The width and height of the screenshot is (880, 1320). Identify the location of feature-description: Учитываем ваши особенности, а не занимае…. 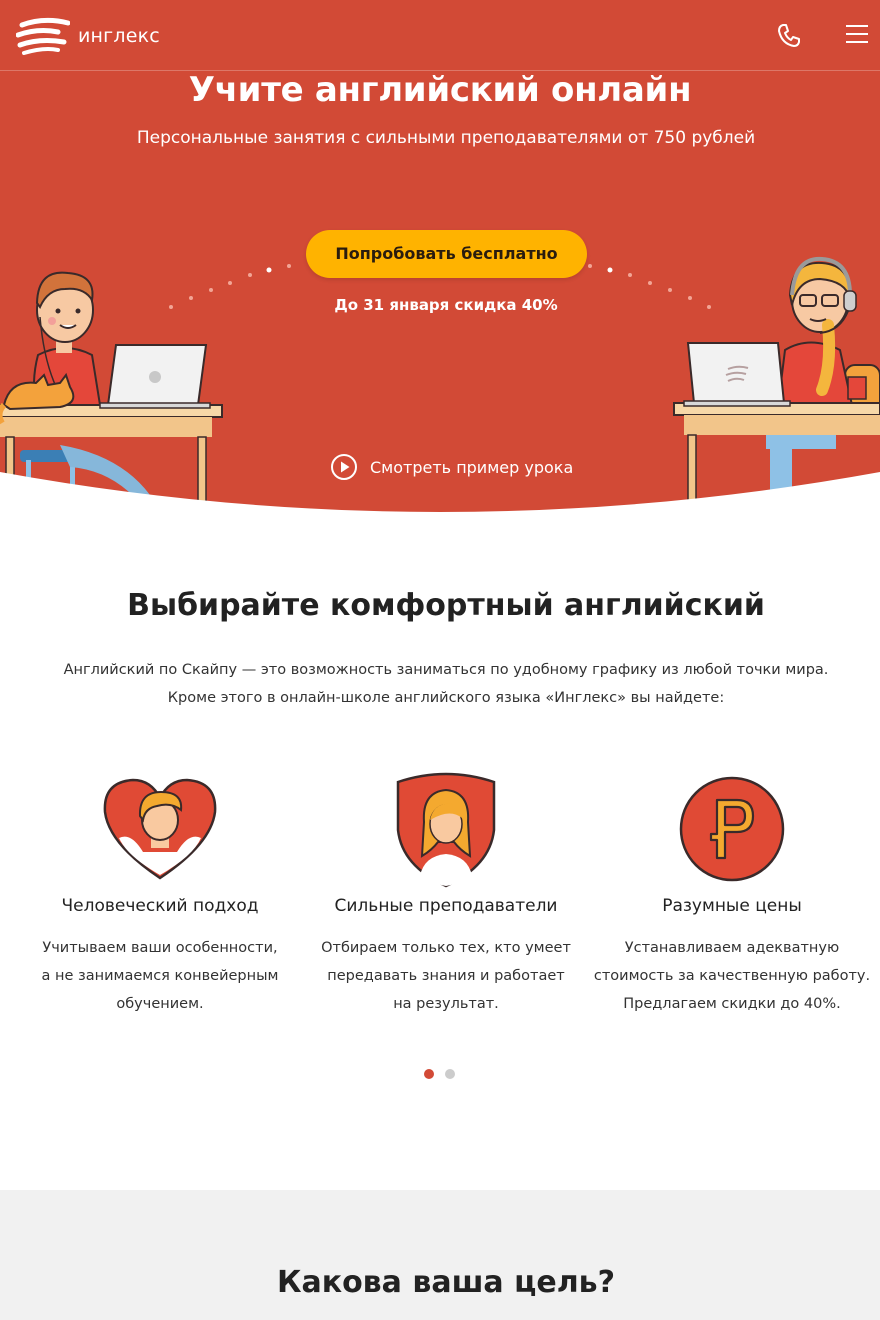
(160, 976).